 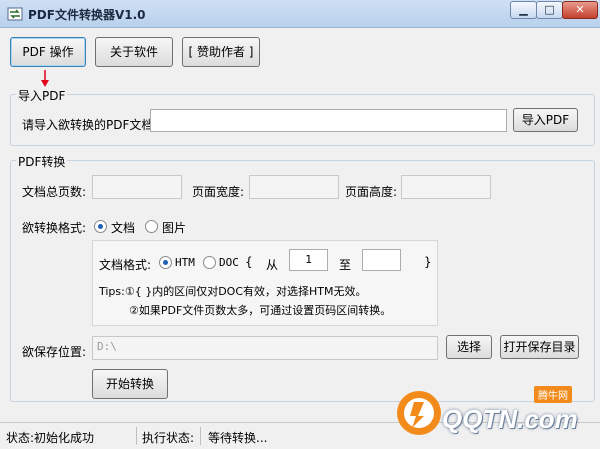 I want to click on pdf-ops-button: PDF 操作, so click(x=48, y=52).